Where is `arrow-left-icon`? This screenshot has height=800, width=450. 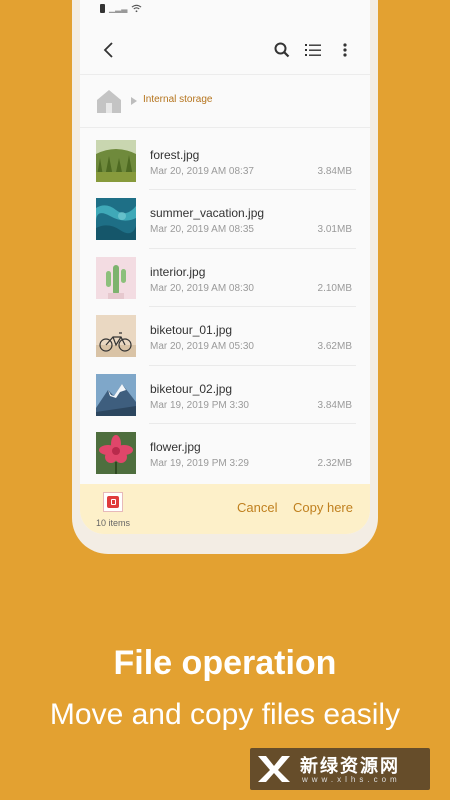
arrow-left-icon is located at coordinates (108, 50).